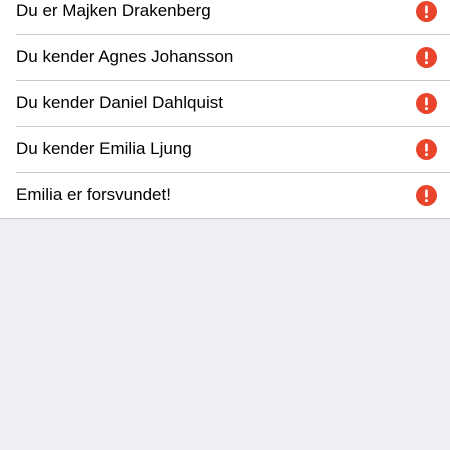  Describe the element at coordinates (225, 149) in the screenshot. I see `list-item: Du kender Emilia Ljung` at that location.